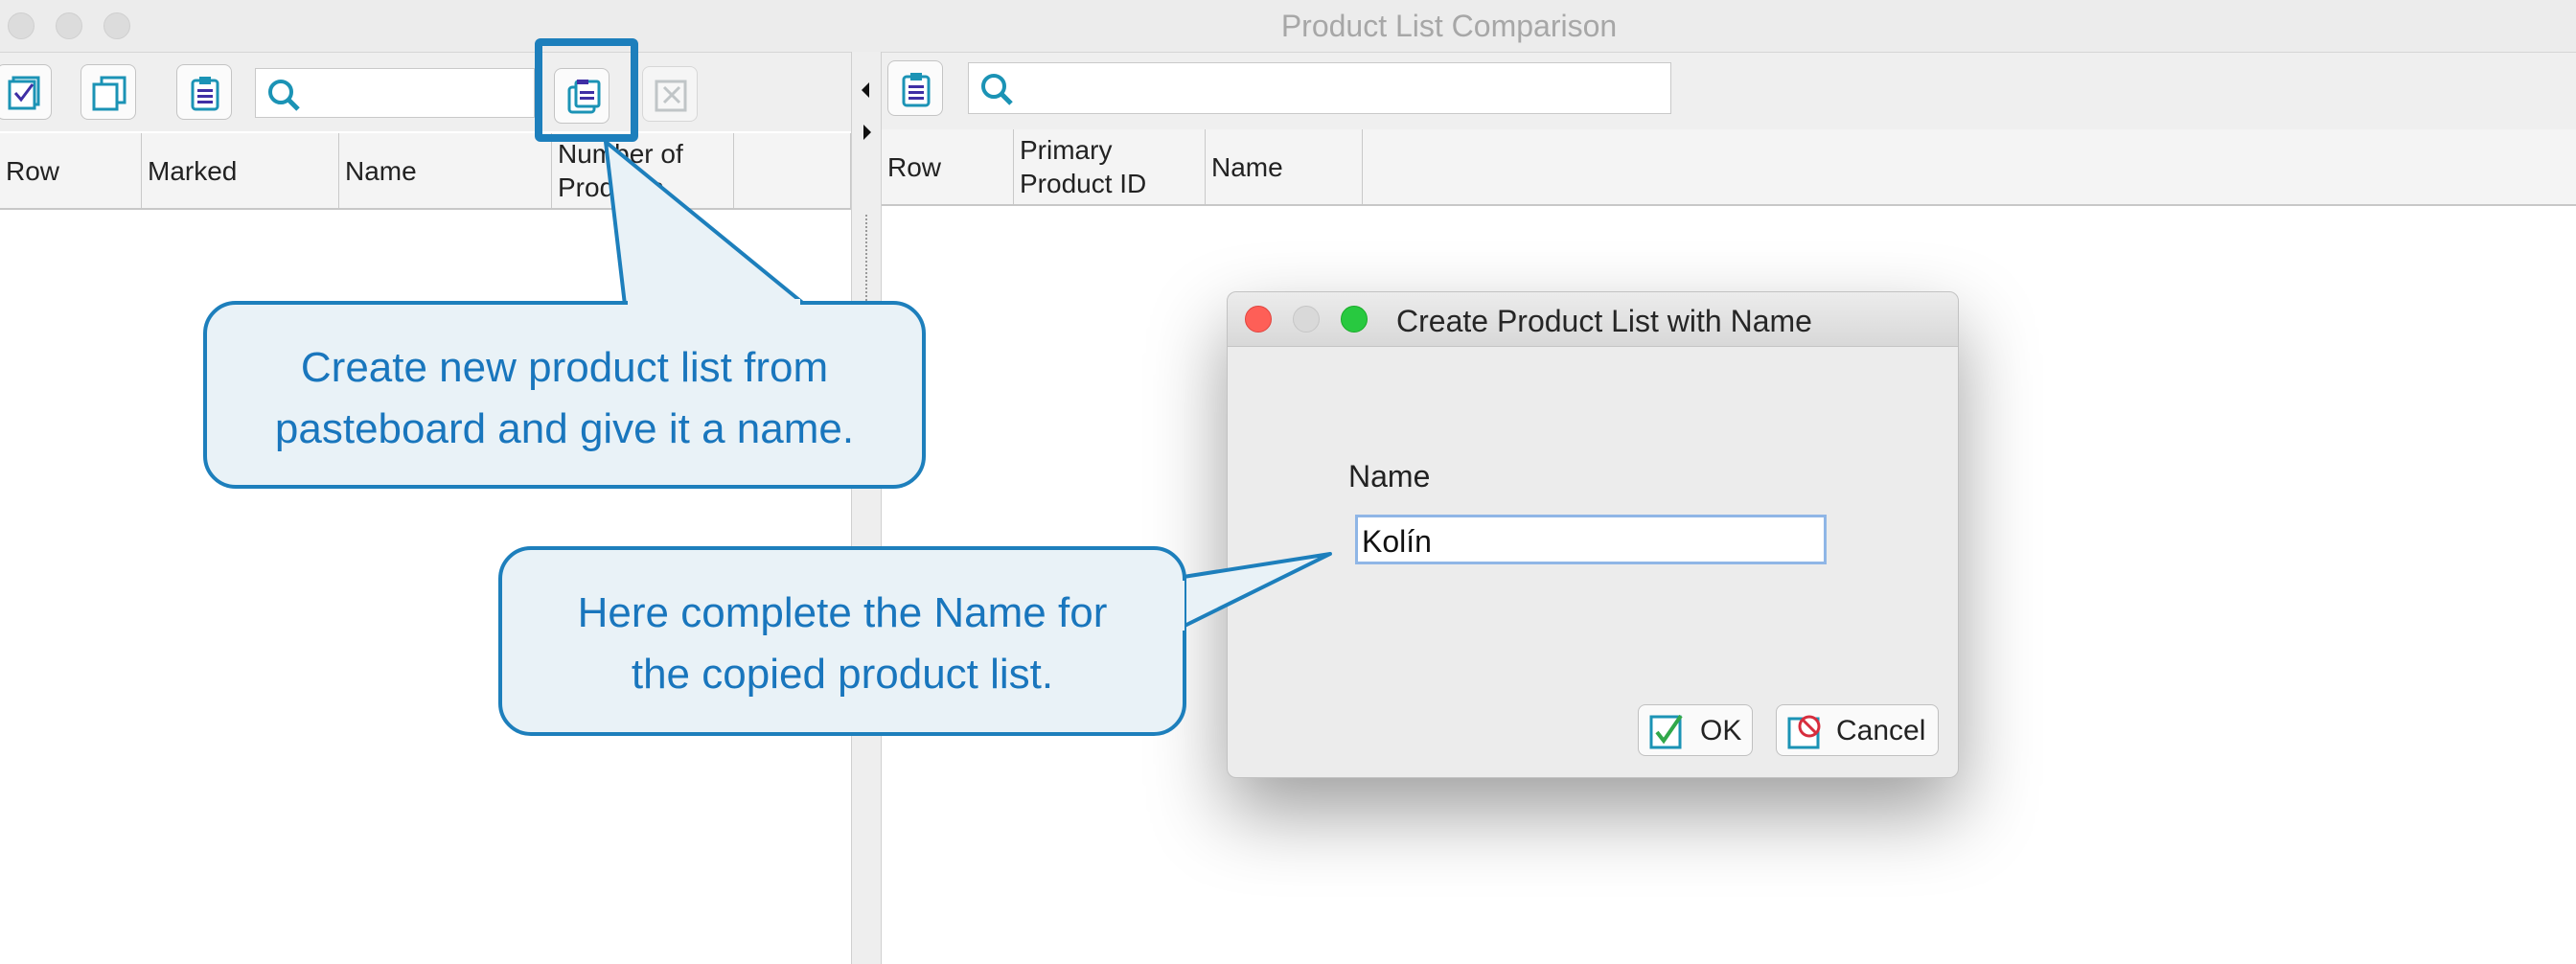 The width and height of the screenshot is (2576, 964). Describe the element at coordinates (586, 90) in the screenshot. I see `highlight-box` at that location.